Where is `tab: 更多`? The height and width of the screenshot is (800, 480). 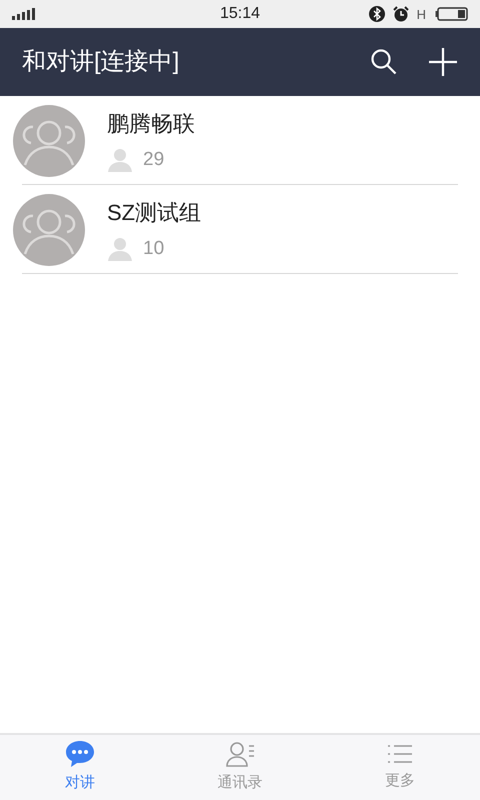 tab: 更多 is located at coordinates (400, 767).